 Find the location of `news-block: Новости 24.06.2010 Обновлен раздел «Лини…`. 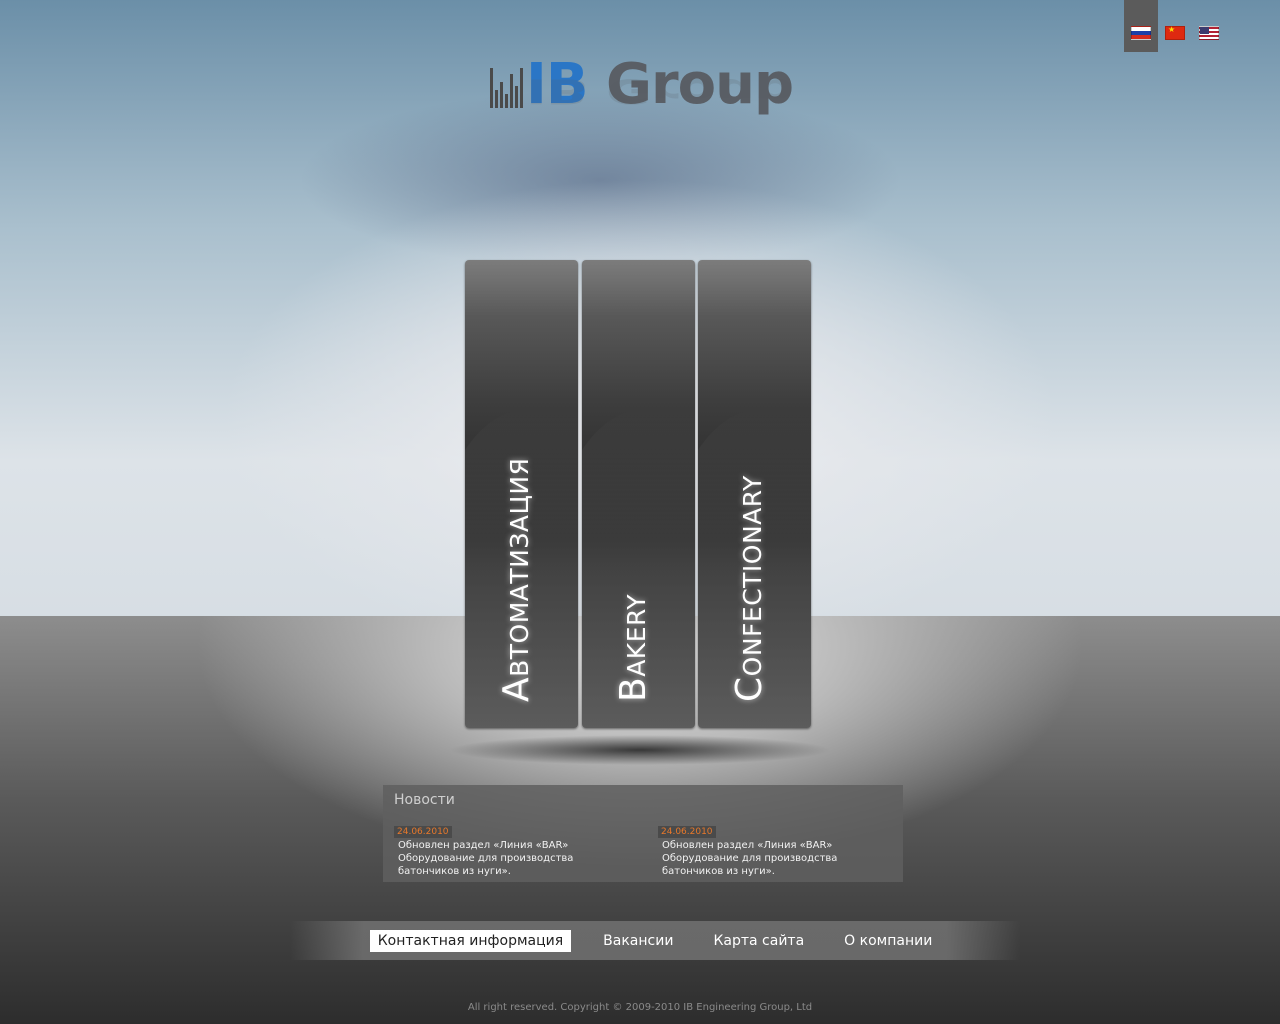

news-block: Новости 24.06.2010 Обновлен раздел «Лини… is located at coordinates (643, 833).